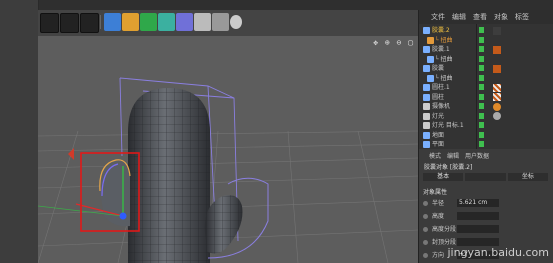  What do you see at coordinates (478, 242) in the screenshot?
I see `cap-segments-input` at bounding box center [478, 242].